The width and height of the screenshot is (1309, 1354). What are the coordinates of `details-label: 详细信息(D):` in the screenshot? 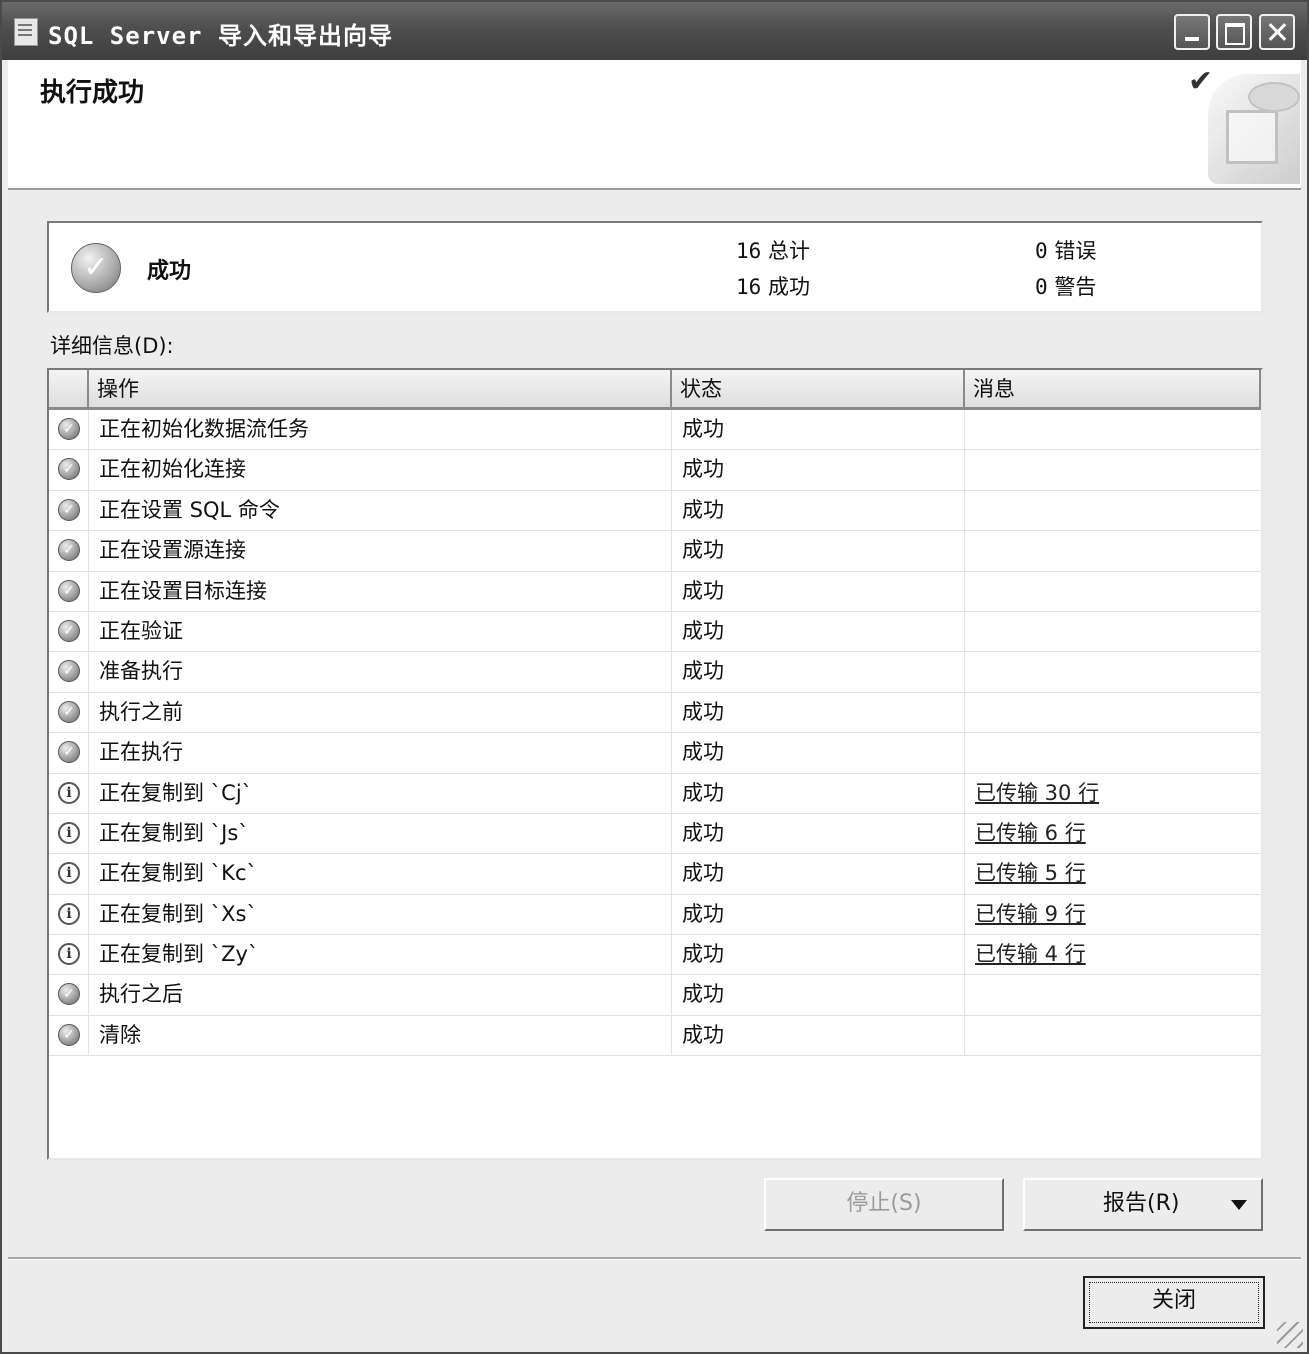 It's located at (112, 346).